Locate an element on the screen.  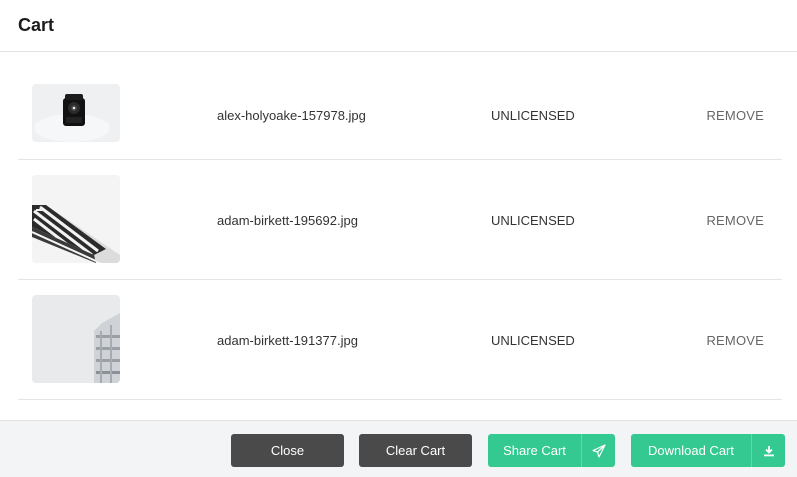
share-cart-button-label: Share Cart is located at coordinates (534, 450).